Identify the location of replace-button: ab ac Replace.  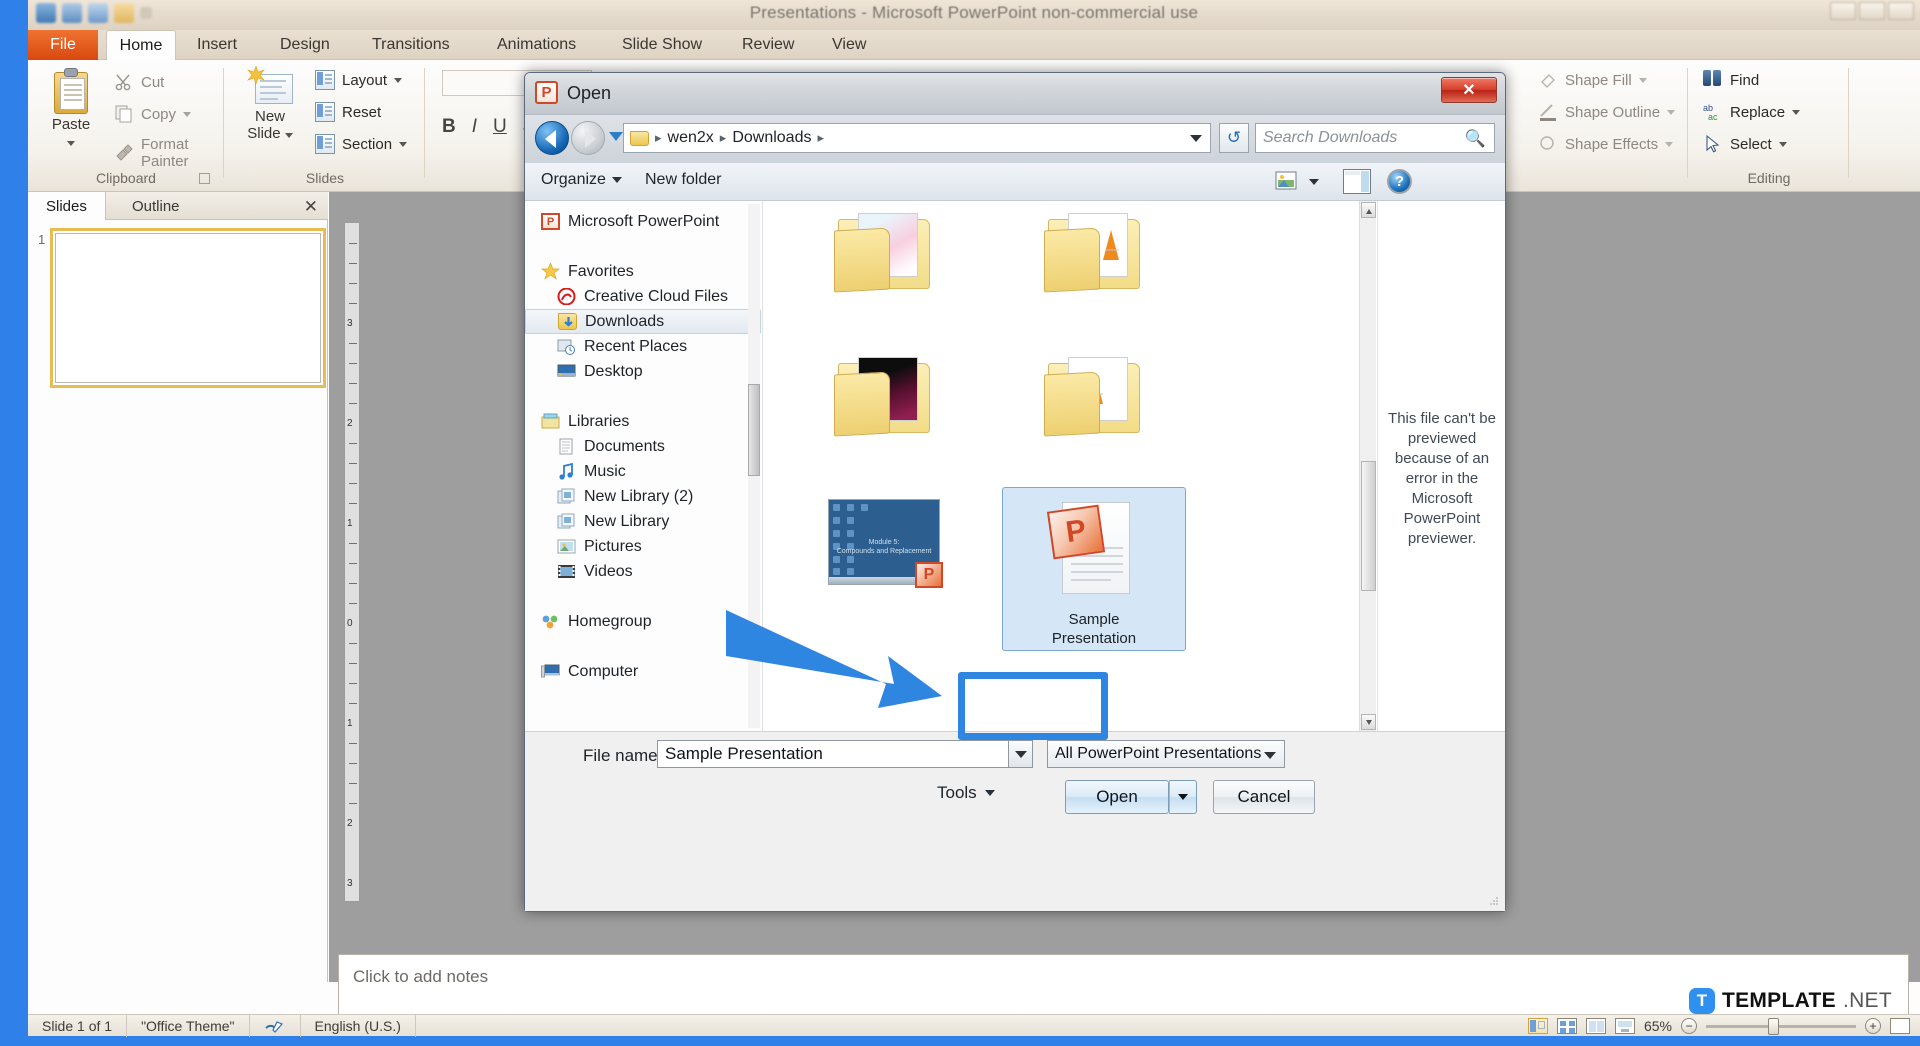
(1752, 112).